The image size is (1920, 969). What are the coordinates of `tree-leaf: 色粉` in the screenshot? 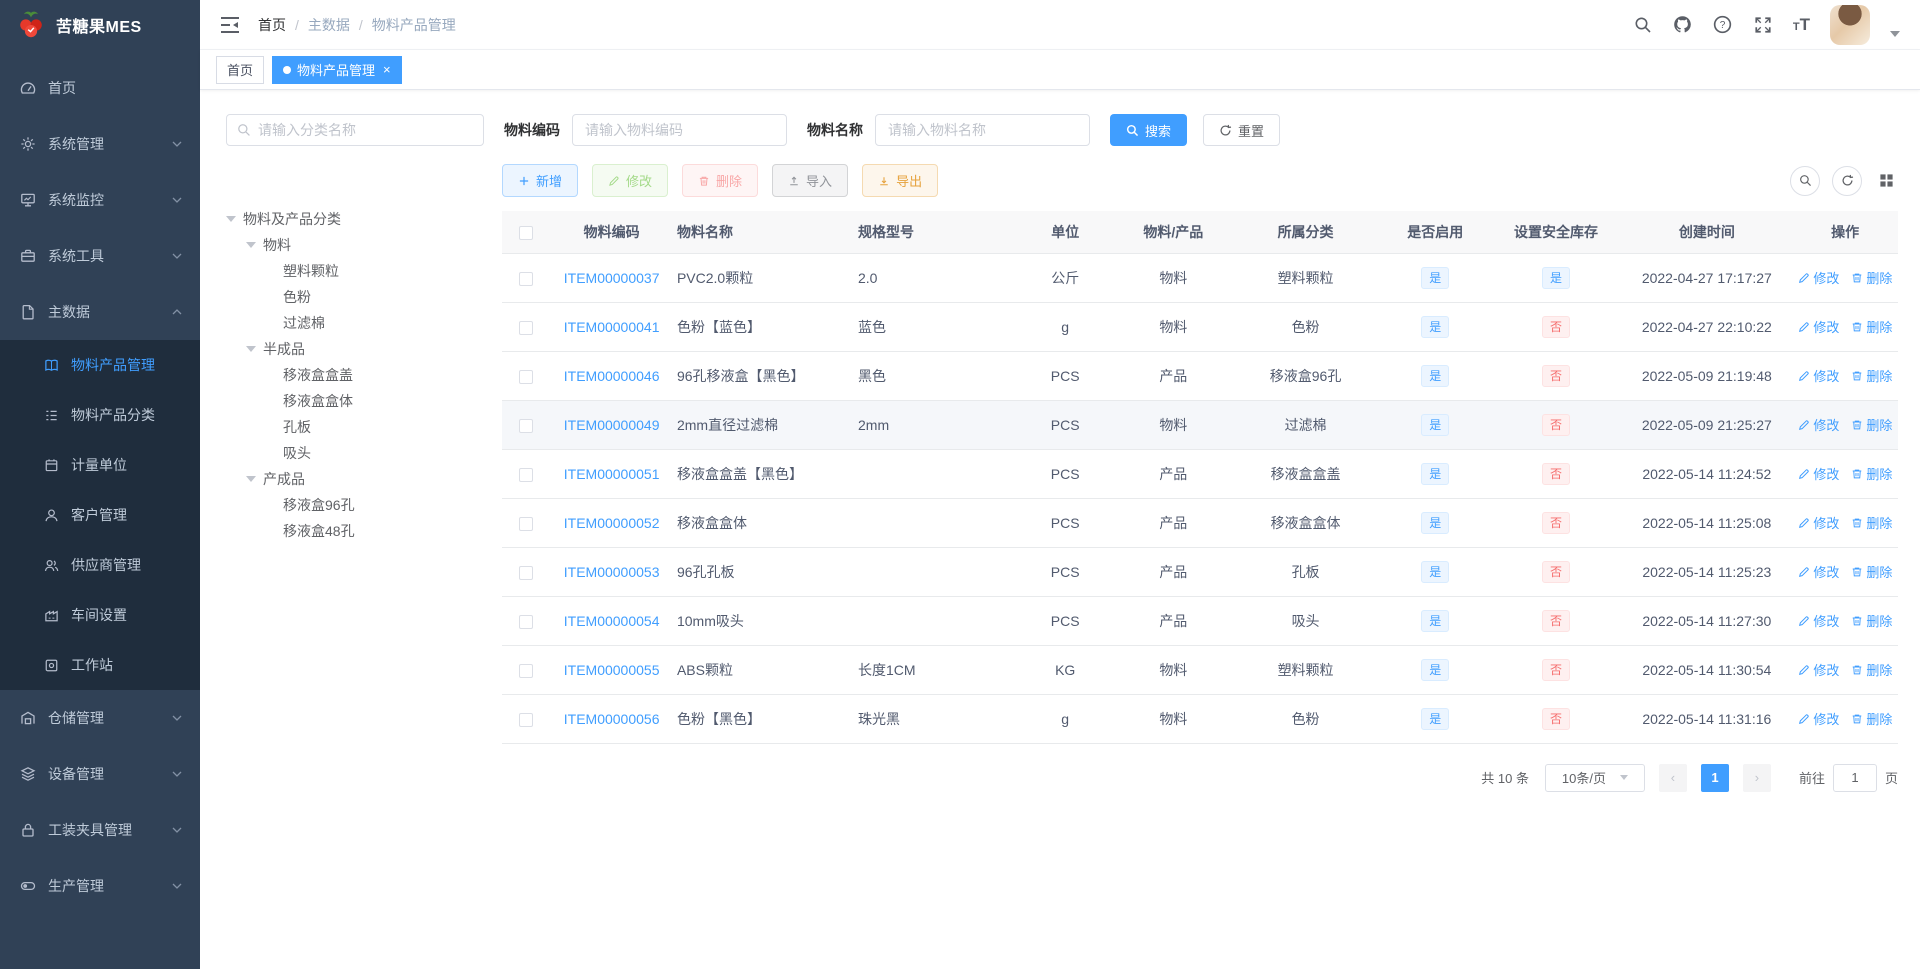 It's located at (355, 297).